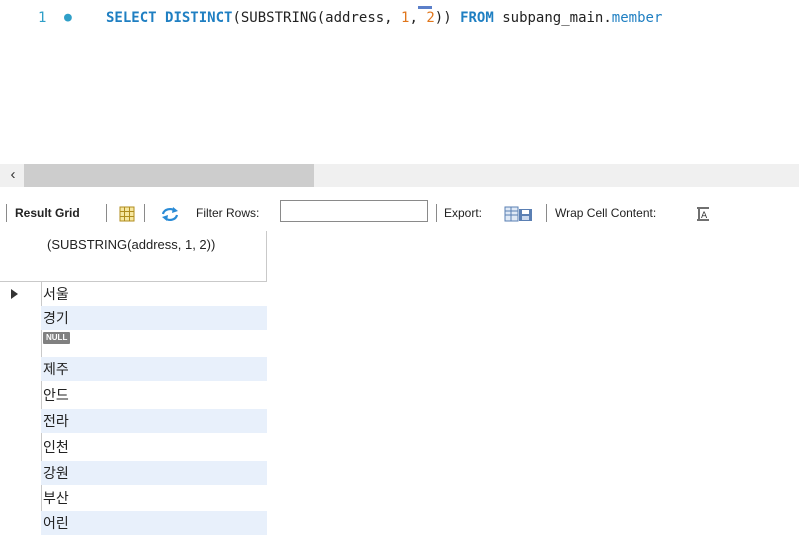 This screenshot has height=535, width=799. What do you see at coordinates (154, 342) in the screenshot?
I see `table-row: NULL` at bounding box center [154, 342].